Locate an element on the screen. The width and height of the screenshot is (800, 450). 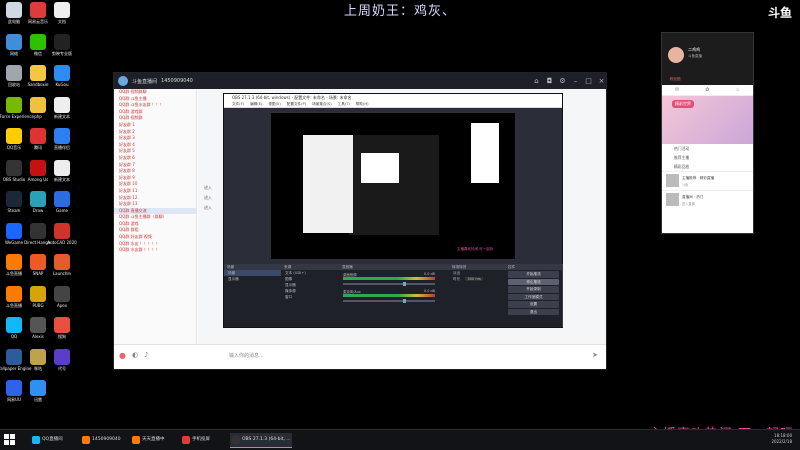
chat-tab-label: 1450909040 is located at coordinates (177, 81).